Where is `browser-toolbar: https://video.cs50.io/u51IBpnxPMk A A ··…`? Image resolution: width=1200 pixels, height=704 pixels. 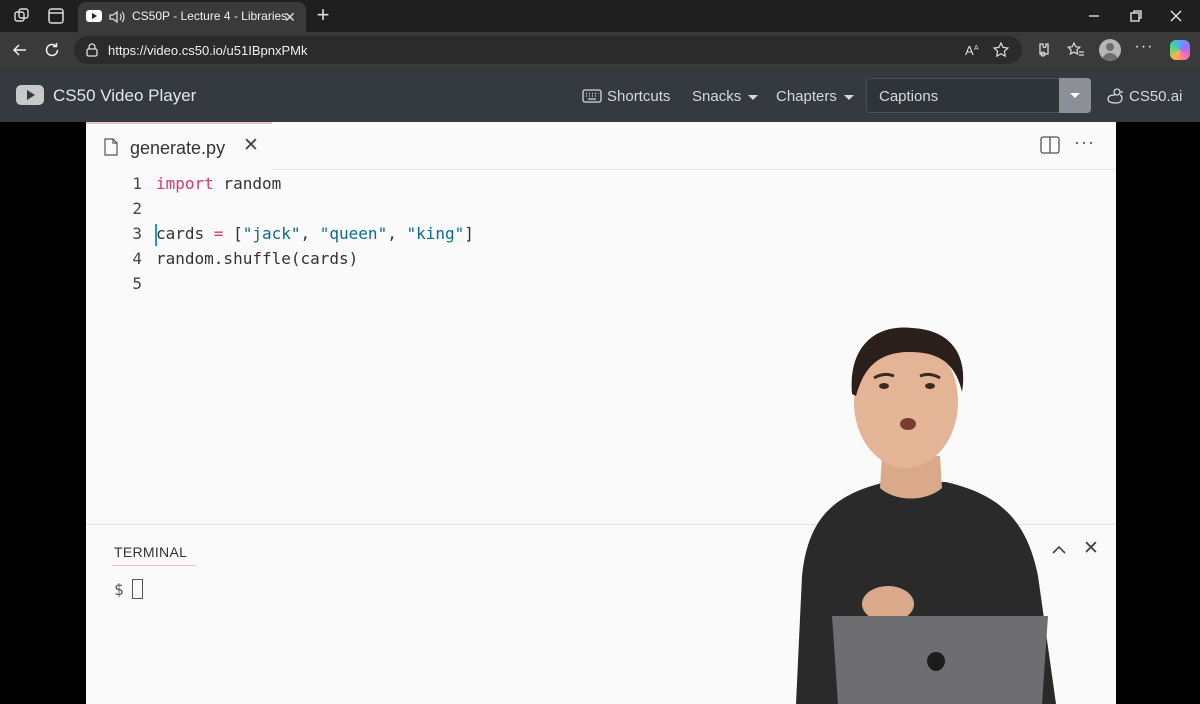 browser-toolbar: https://video.cs50.io/u51IBpnxPMk A A ··… is located at coordinates (600, 50).